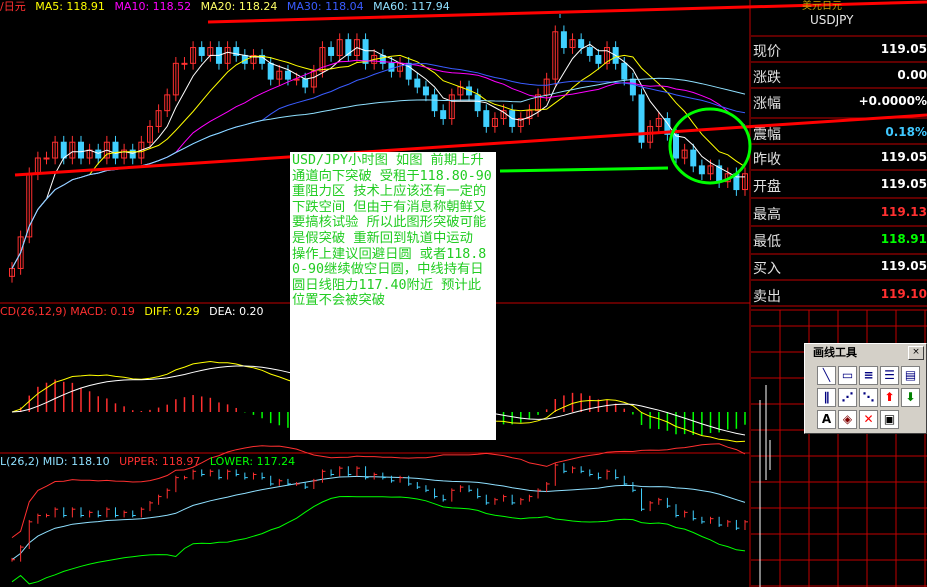 Image resolution: width=927 pixels, height=587 pixels. I want to click on quote-label: 最低, so click(767, 242).